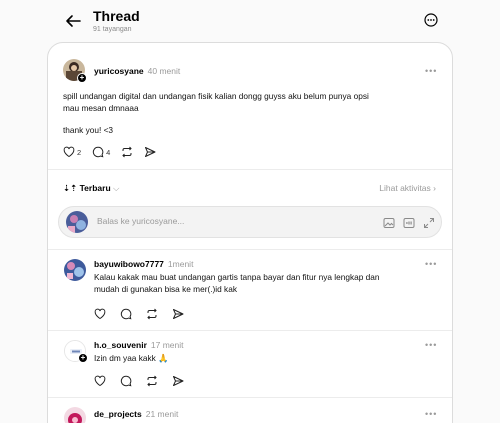  Describe the element at coordinates (88, 130) in the screenshot. I see `post-body-signoff: thank you! <3` at that location.